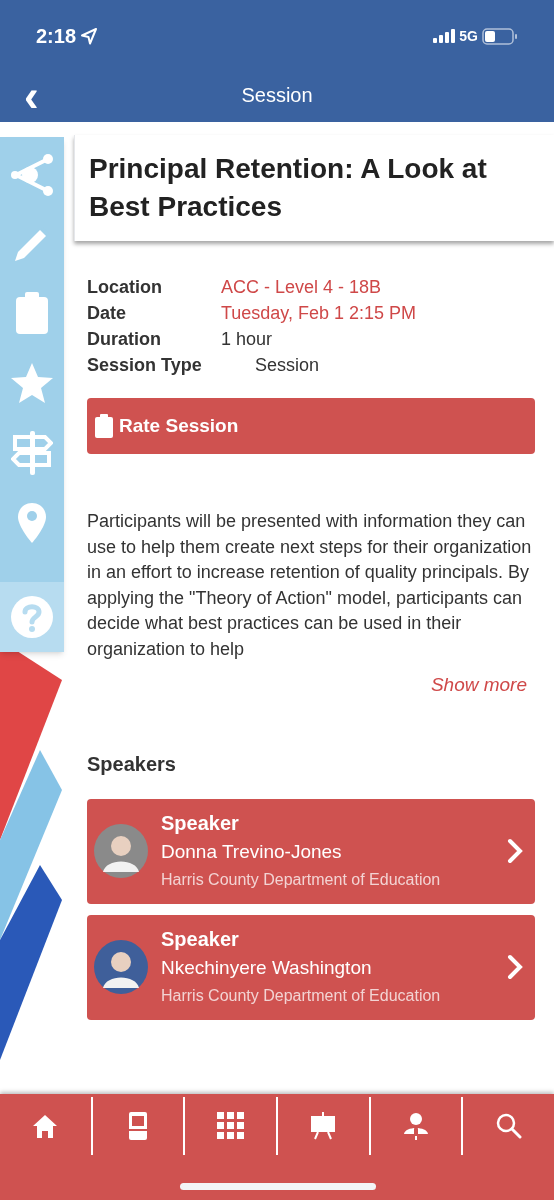  I want to click on location-arrow-icon, so click(89, 36).